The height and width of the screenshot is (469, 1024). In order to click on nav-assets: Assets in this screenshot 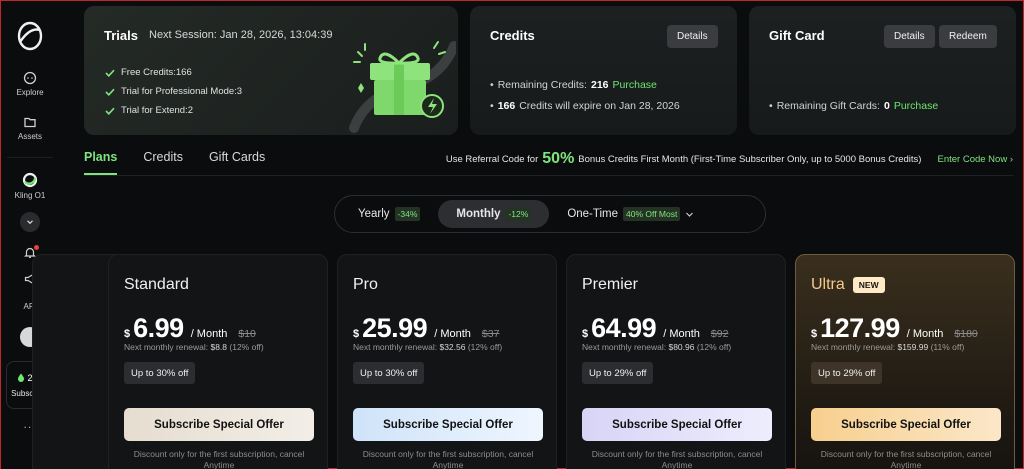, I will do `click(30, 128)`.